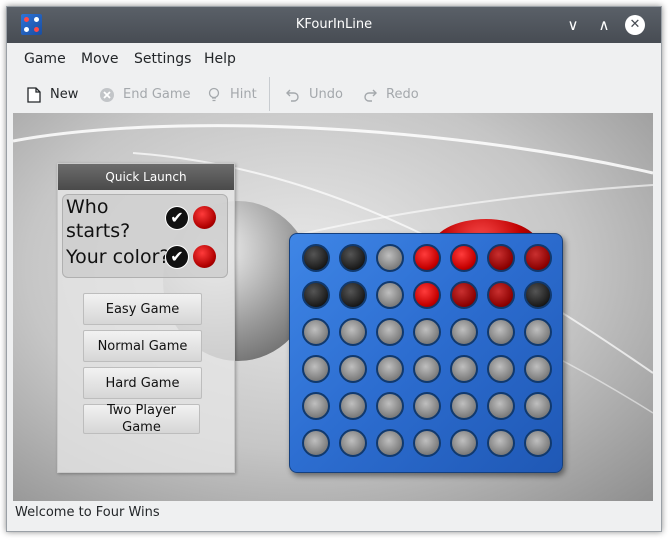  I want to click on quick-launch-title: Quick Launch, so click(146, 177).